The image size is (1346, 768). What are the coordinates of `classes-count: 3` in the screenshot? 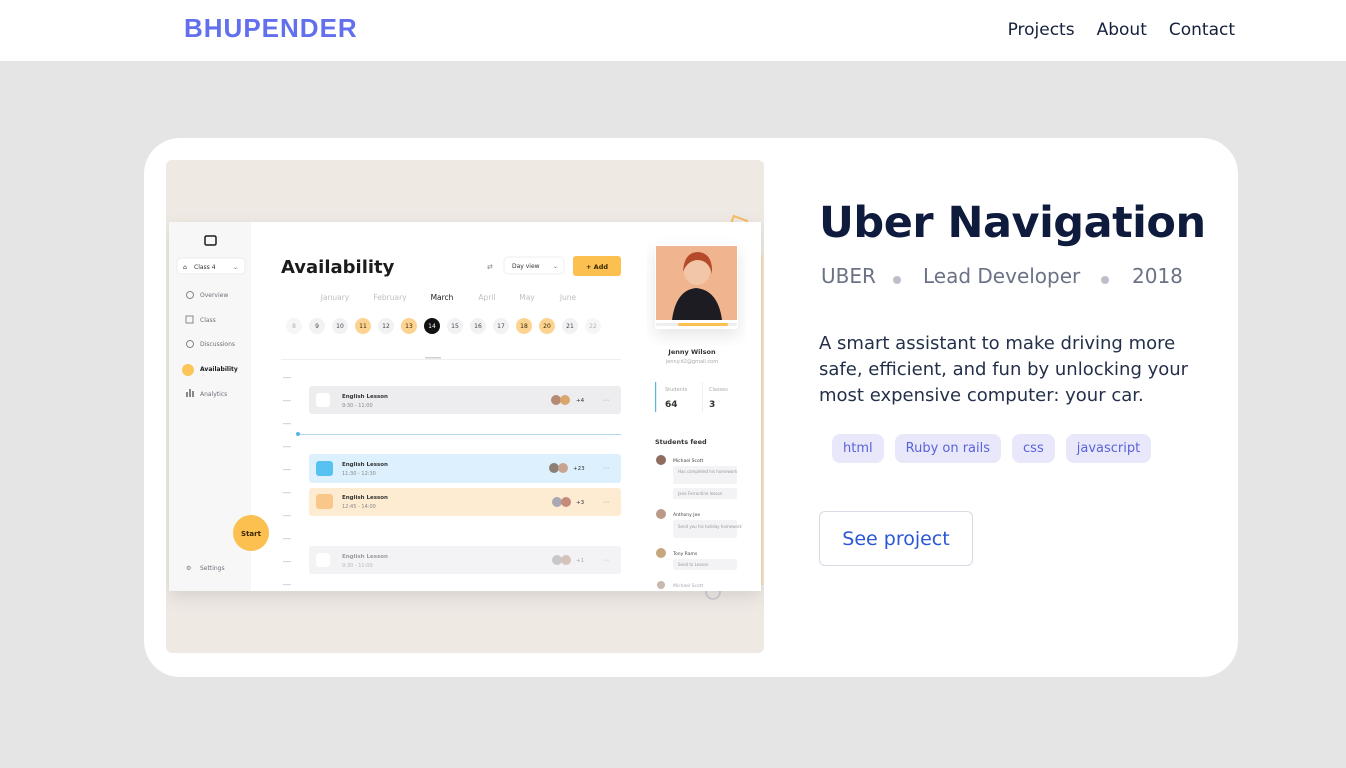 It's located at (712, 405).